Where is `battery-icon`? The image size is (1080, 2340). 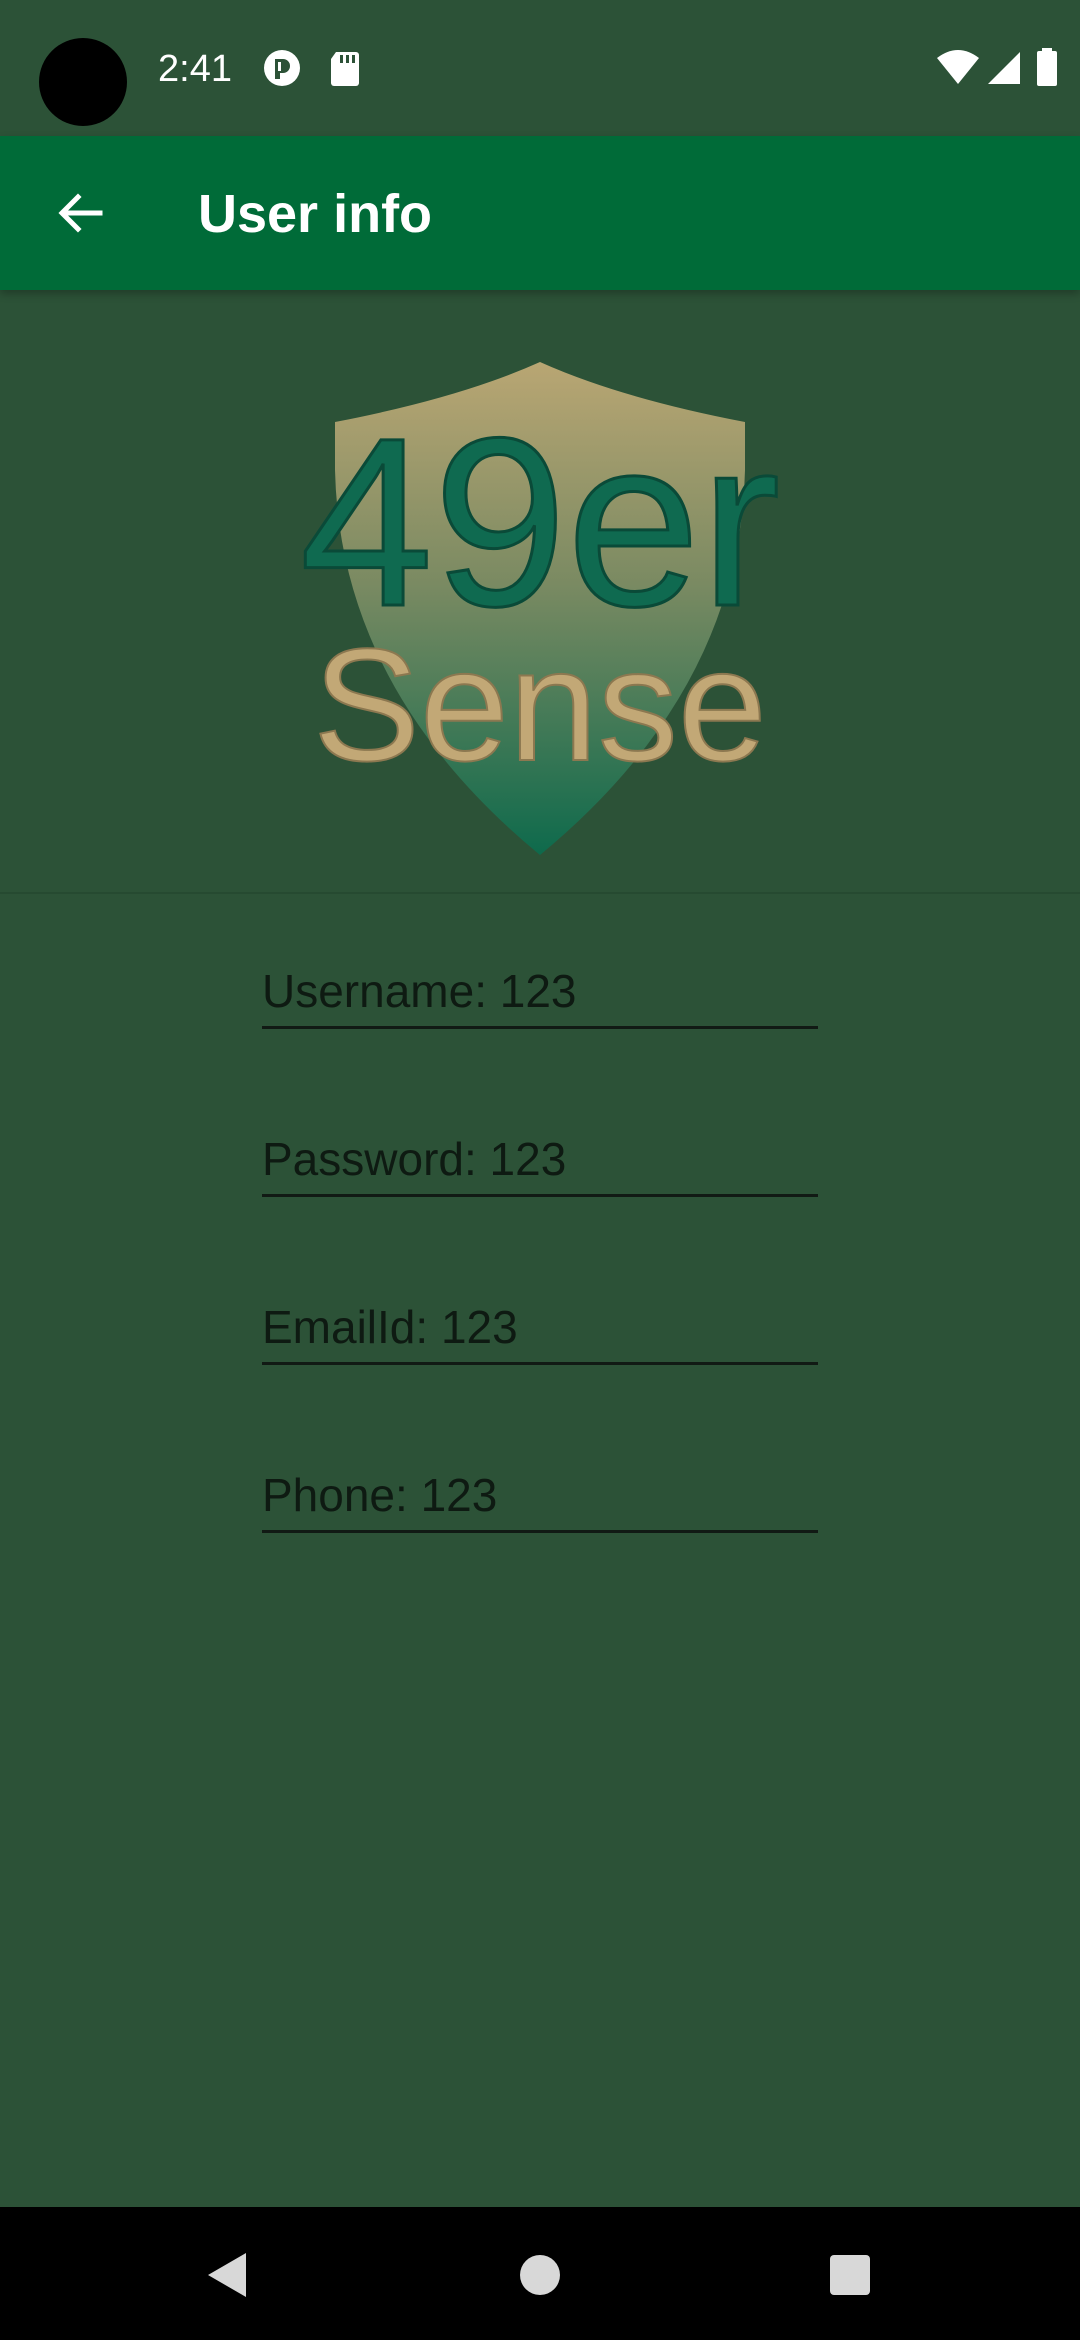 battery-icon is located at coordinates (1047, 67).